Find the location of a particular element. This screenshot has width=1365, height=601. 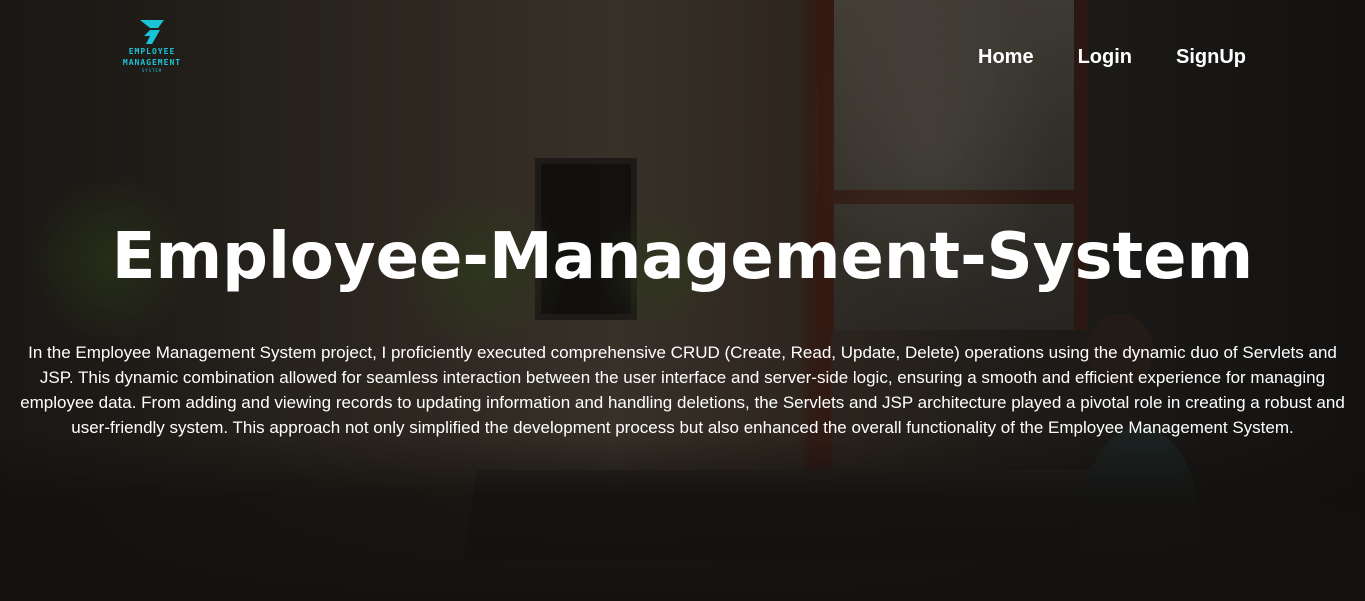

logo-text-line3: SYSTEM is located at coordinates (152, 70).